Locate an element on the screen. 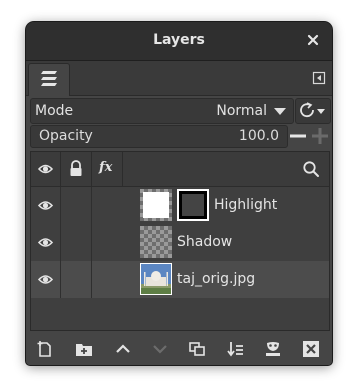  mode-value: Normal is located at coordinates (241, 111).